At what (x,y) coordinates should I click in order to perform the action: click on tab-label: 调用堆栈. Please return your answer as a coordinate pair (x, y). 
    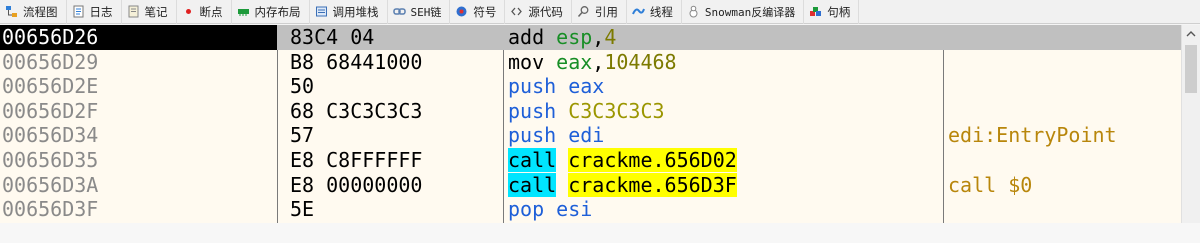
    Looking at the image, I should click on (355, 11).